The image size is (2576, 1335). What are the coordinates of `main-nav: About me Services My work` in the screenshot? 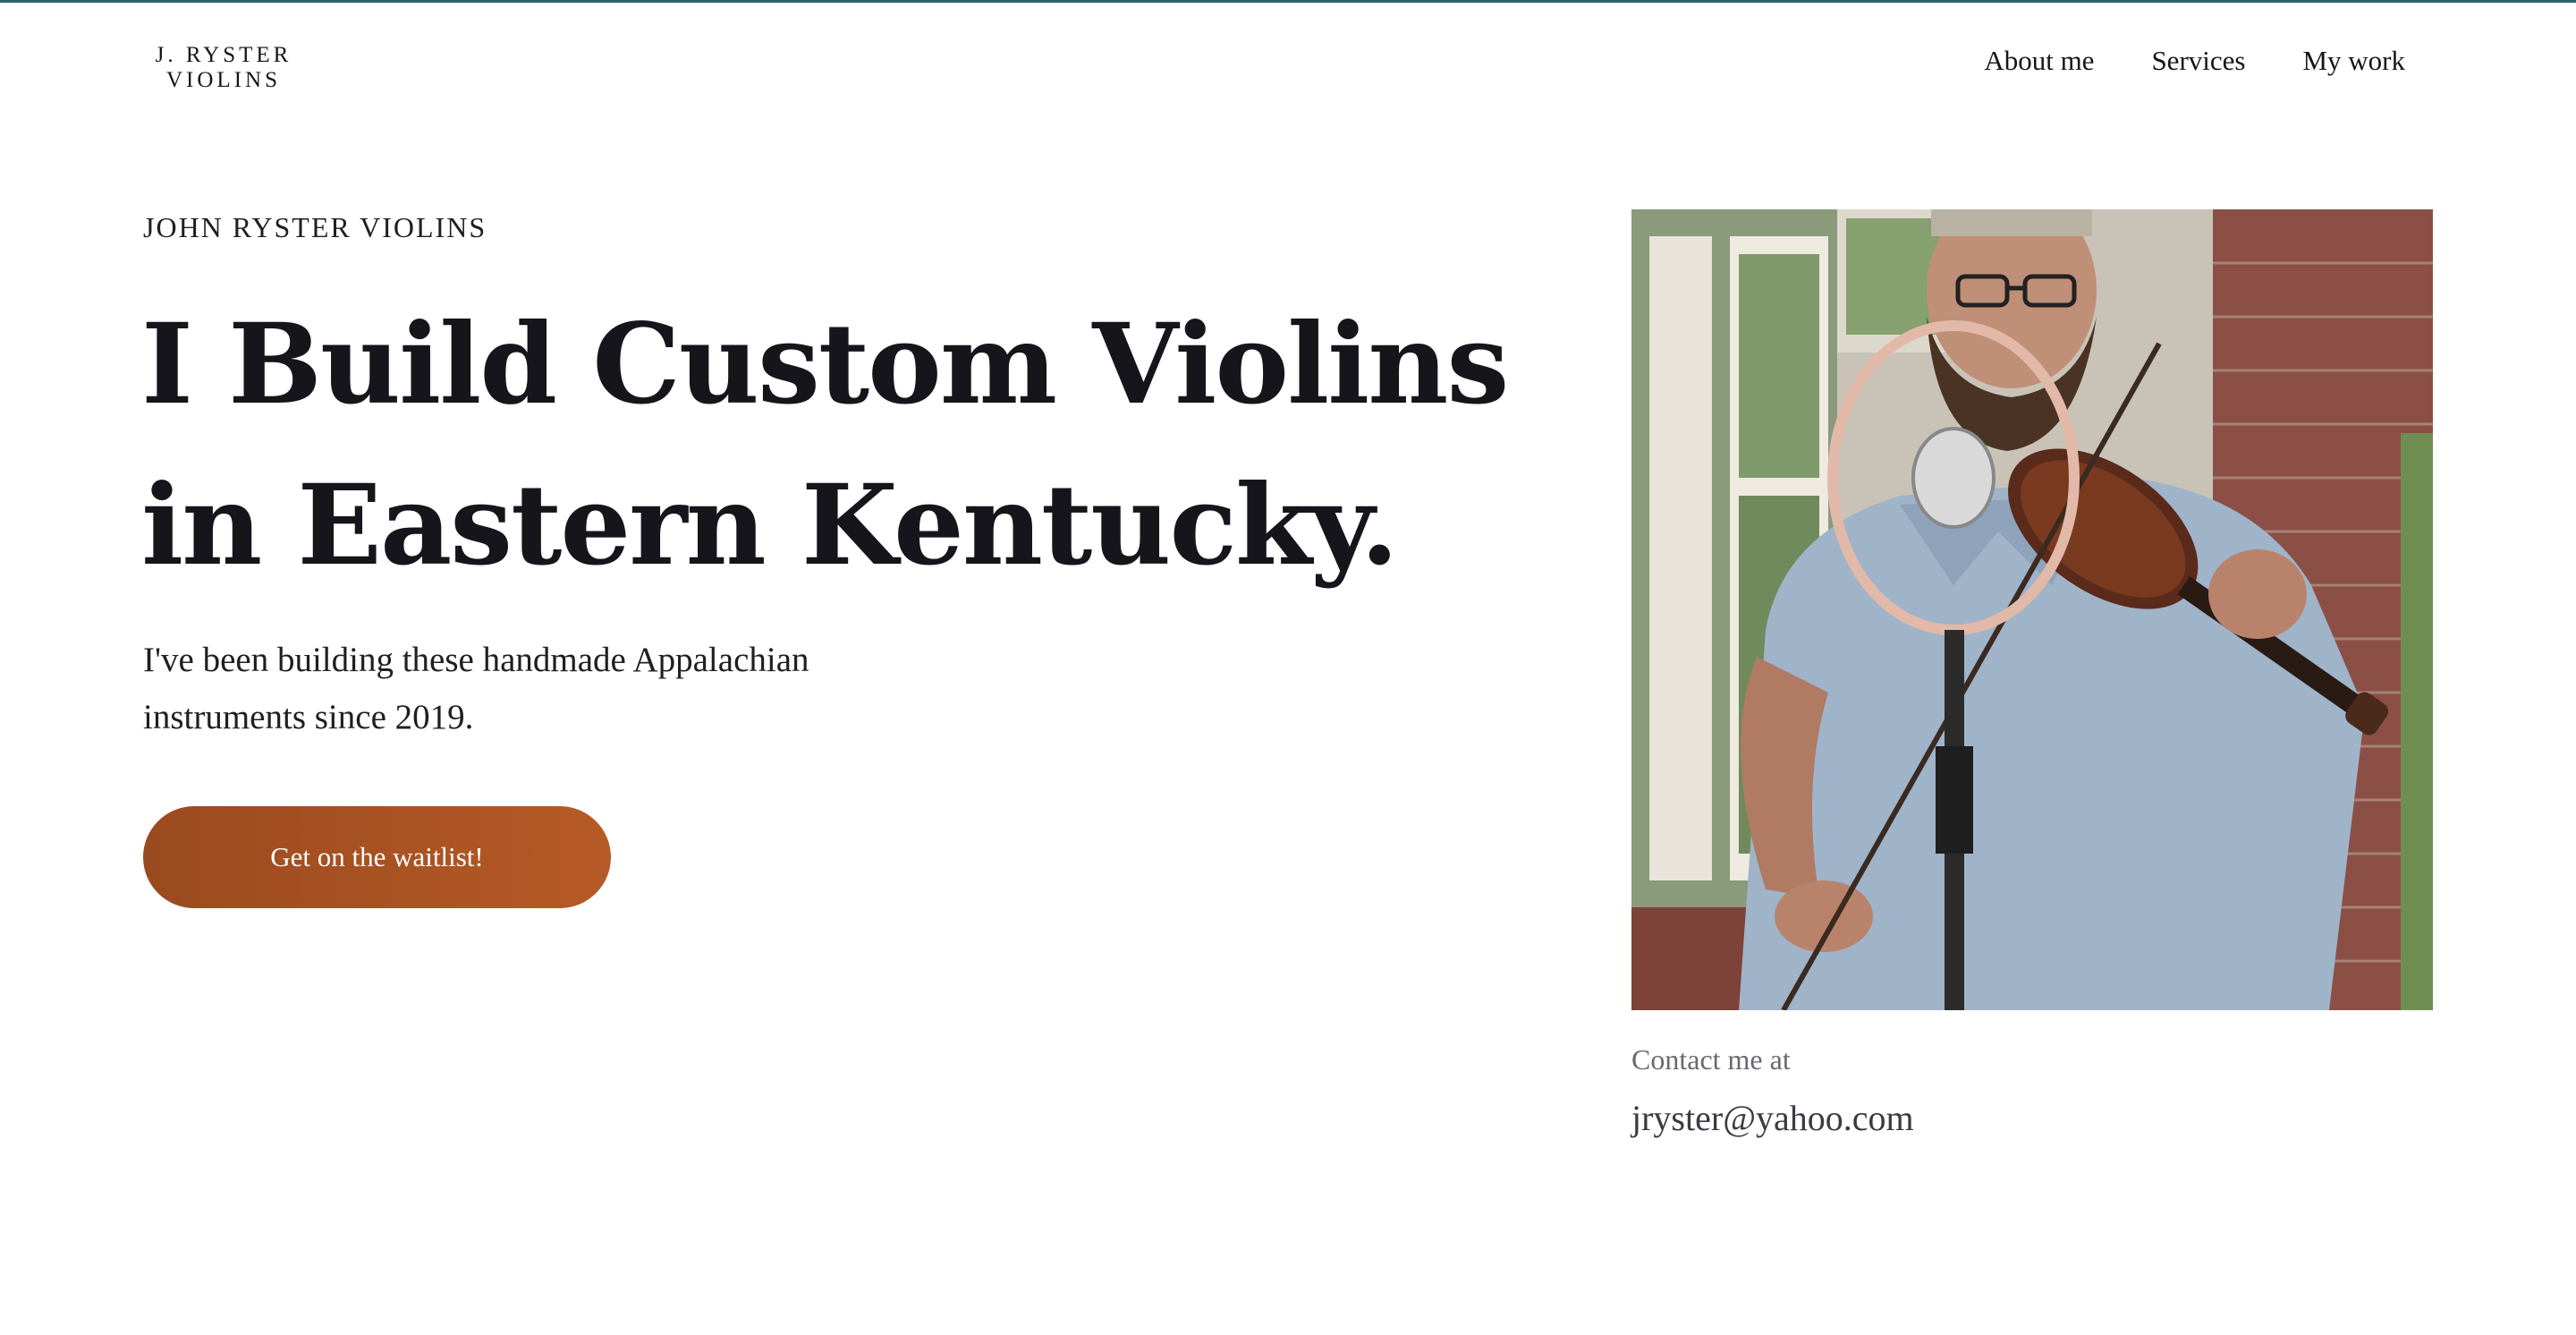 It's located at (2194, 61).